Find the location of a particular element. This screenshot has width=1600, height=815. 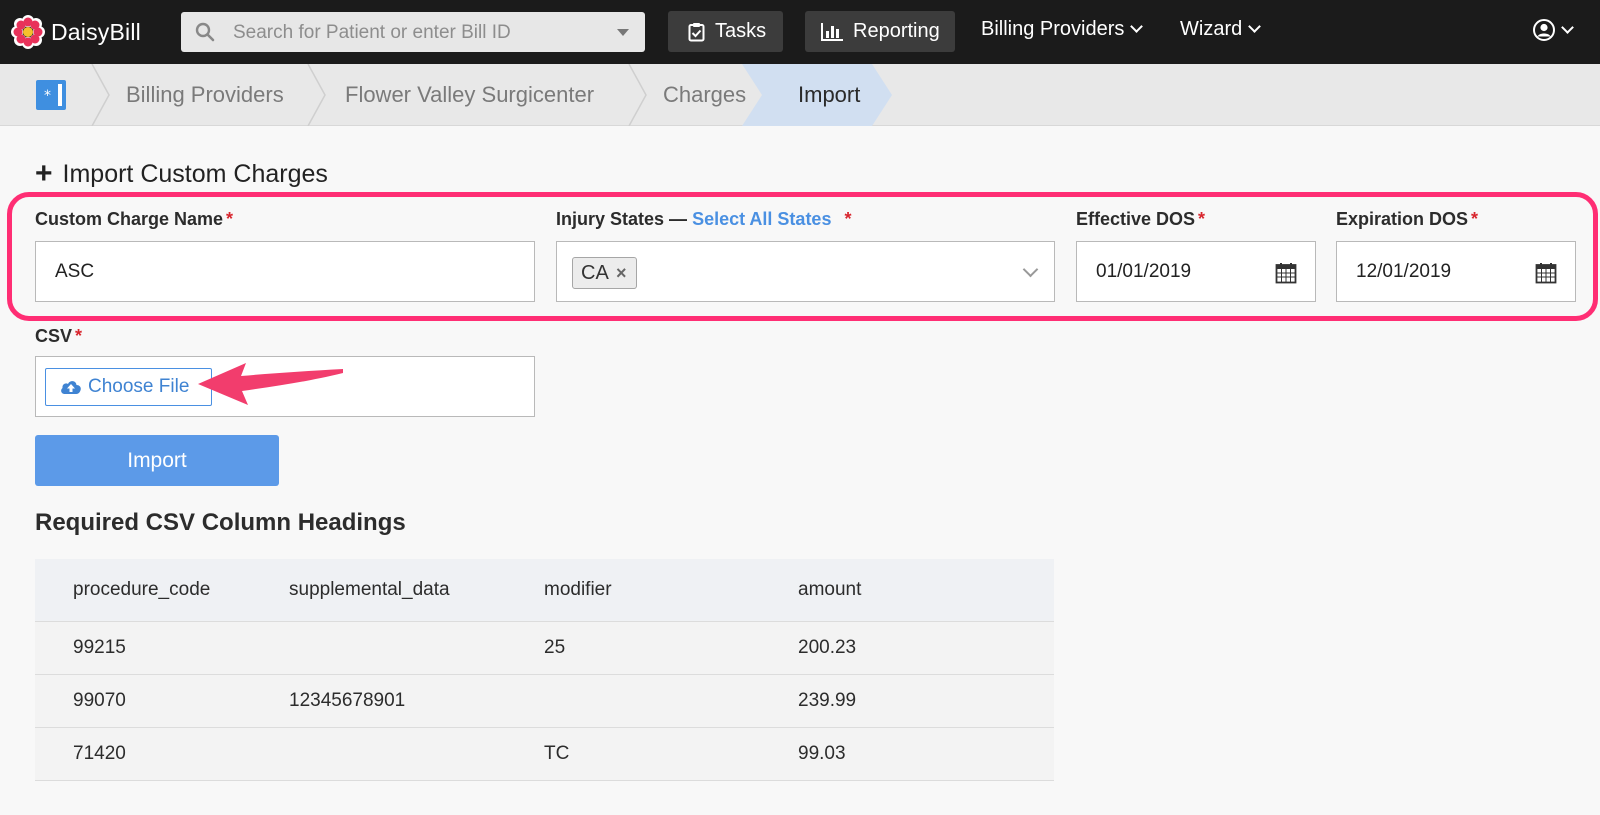

injury-states-select: CA × is located at coordinates (805, 271).